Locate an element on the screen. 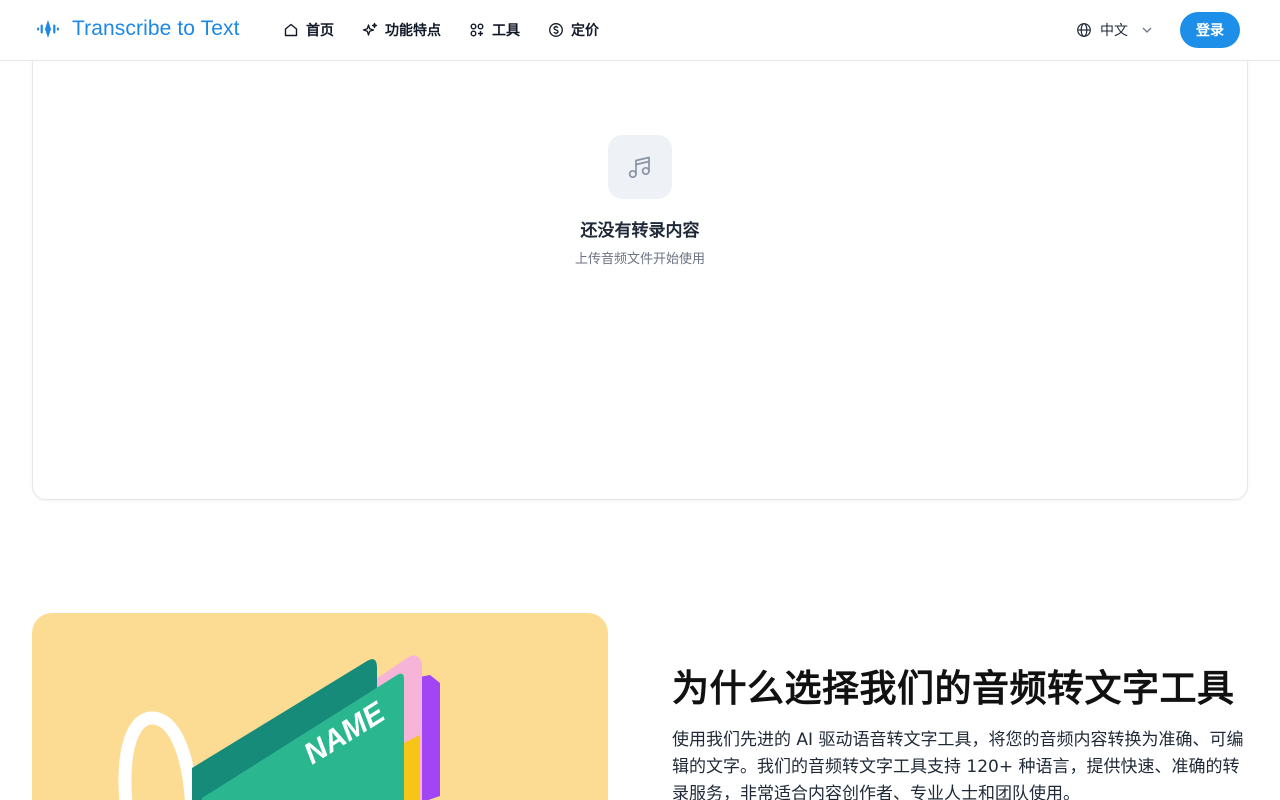 The image size is (1280, 800). nav-item-label: 定价 is located at coordinates (585, 31).